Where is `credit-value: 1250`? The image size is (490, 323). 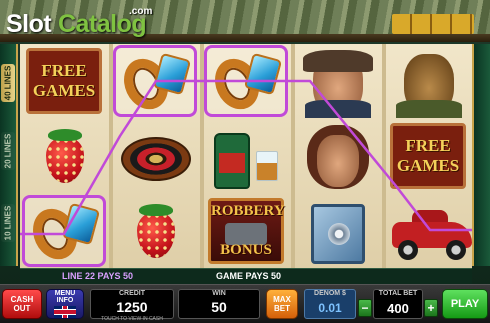
credit-value: 1250 is located at coordinates (132, 307).